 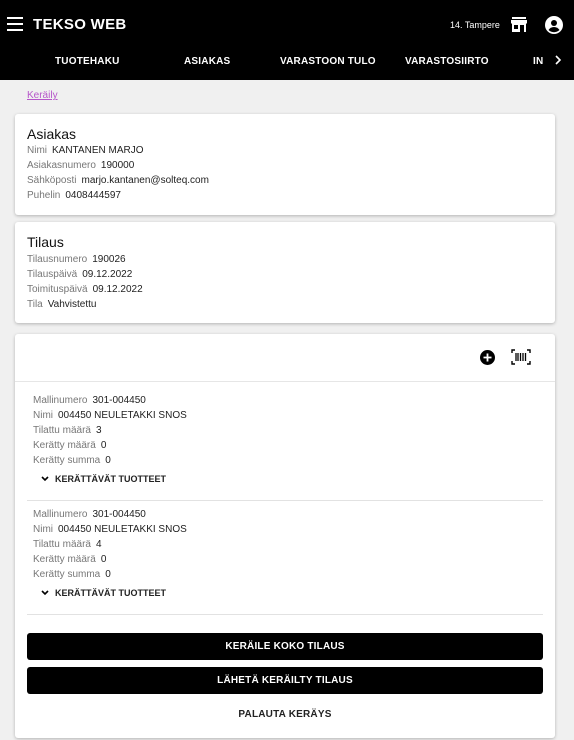 I want to click on store-icon, so click(x=519, y=27).